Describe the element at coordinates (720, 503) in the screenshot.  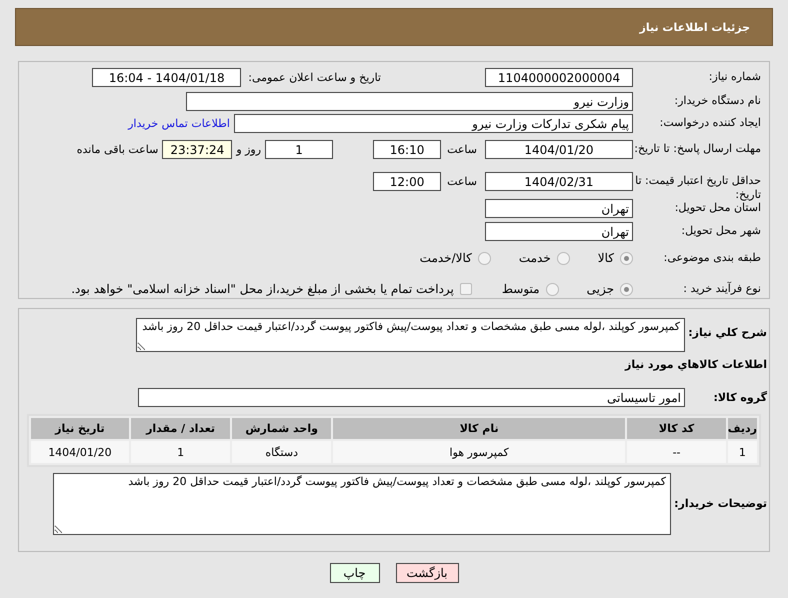
I see `field-label: توضیحات خریدار:` at that location.